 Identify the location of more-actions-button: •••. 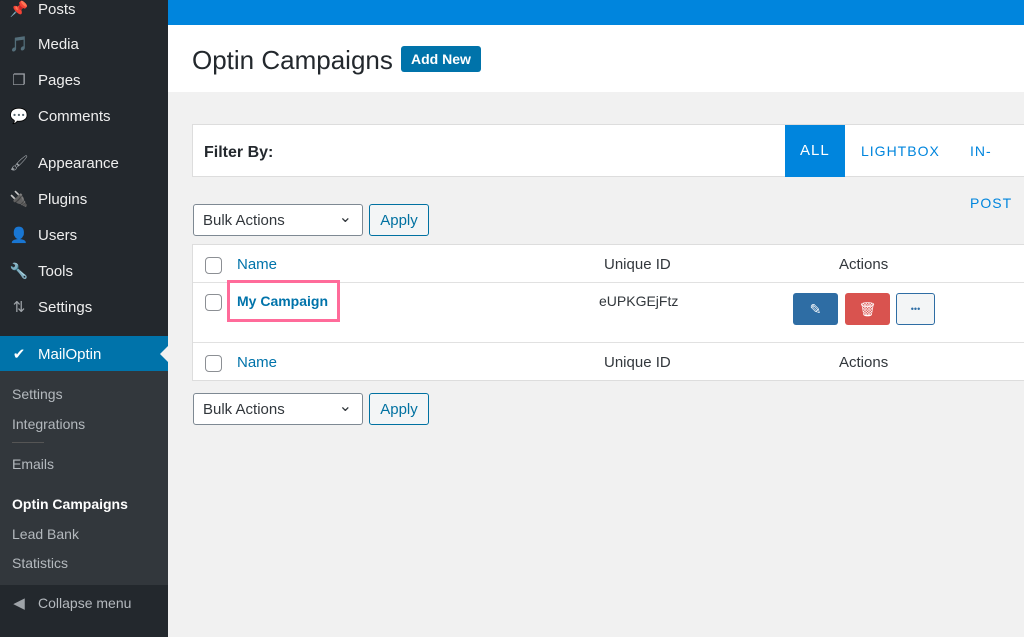
(915, 309).